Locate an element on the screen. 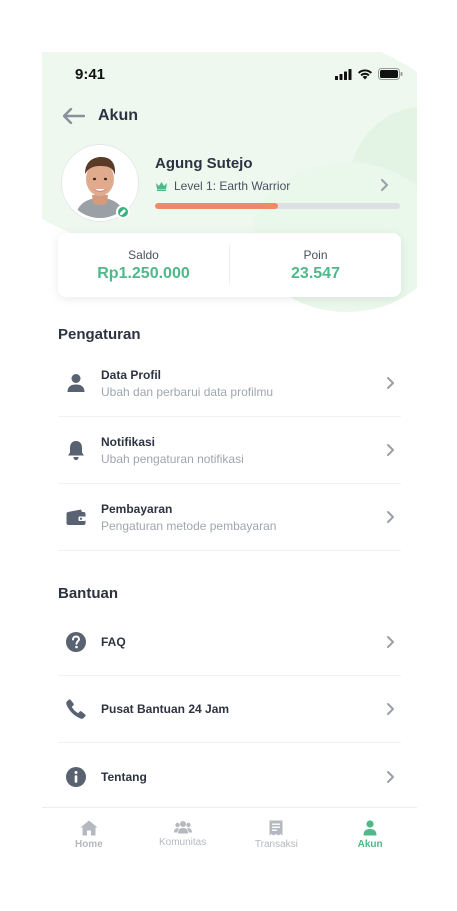 The image size is (457, 911). wifi-icon is located at coordinates (365, 73).